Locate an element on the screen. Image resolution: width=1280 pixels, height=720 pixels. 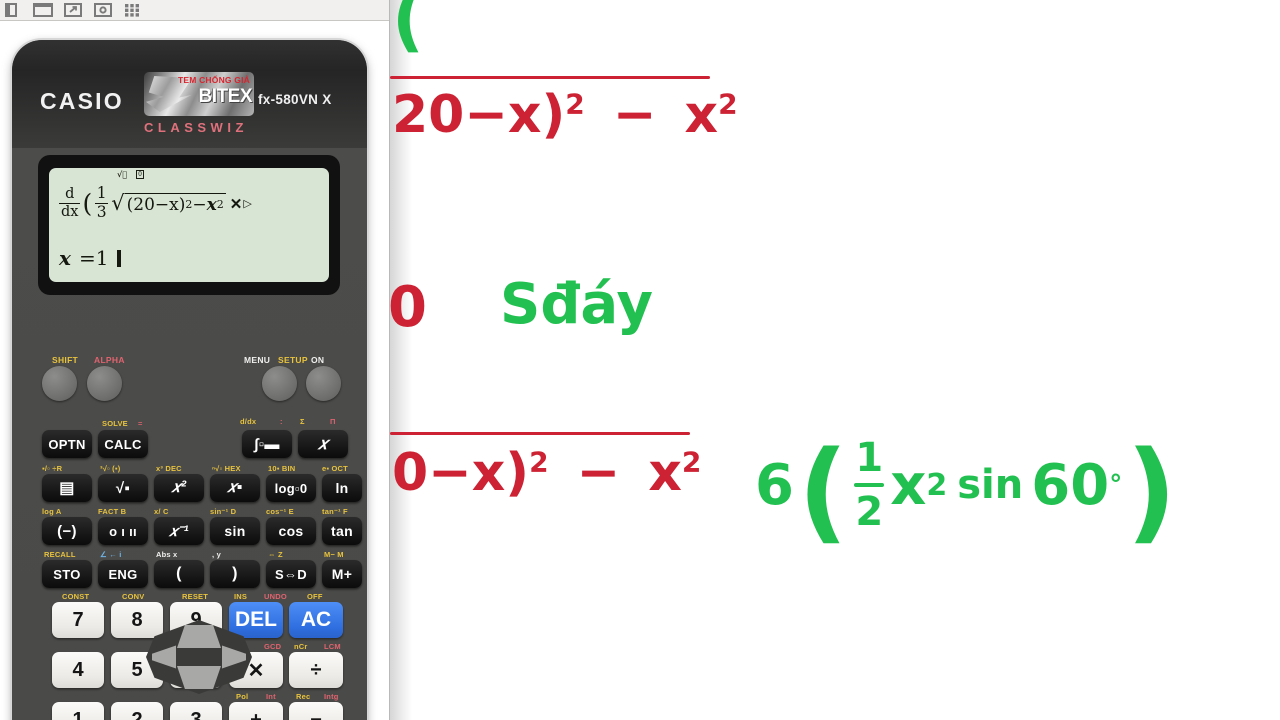
row3-sub-1: ³√▫ (▪) is located at coordinates (110, 468).